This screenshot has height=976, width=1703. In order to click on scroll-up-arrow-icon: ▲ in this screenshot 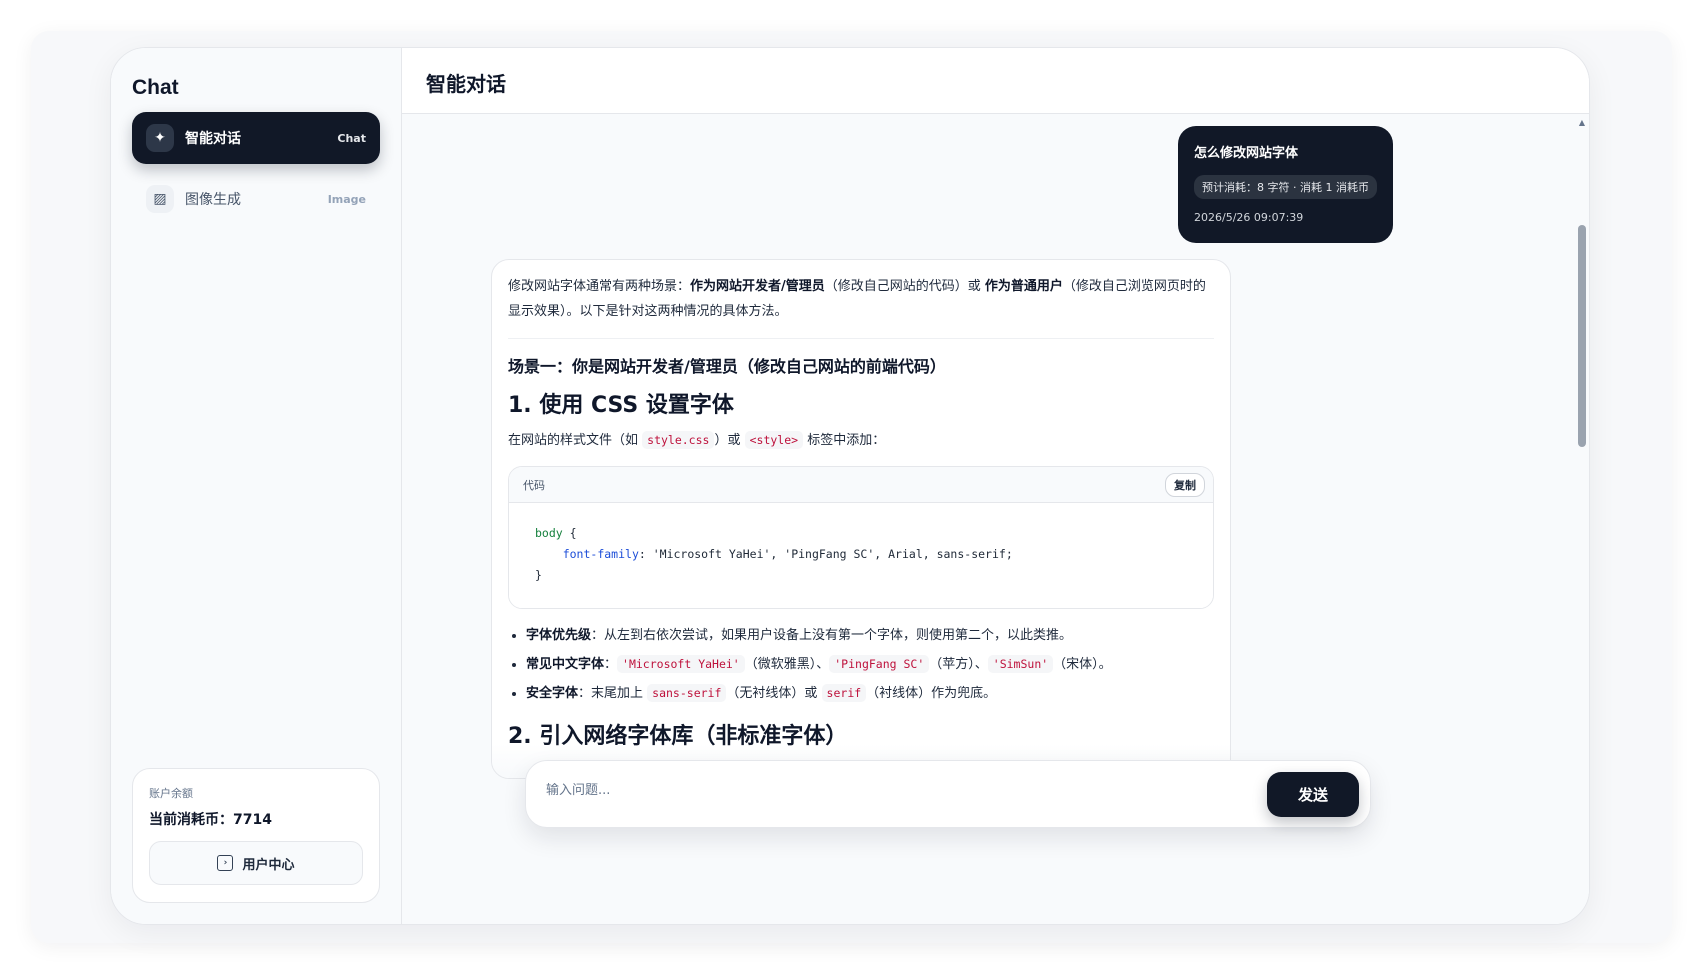, I will do `click(1582, 122)`.